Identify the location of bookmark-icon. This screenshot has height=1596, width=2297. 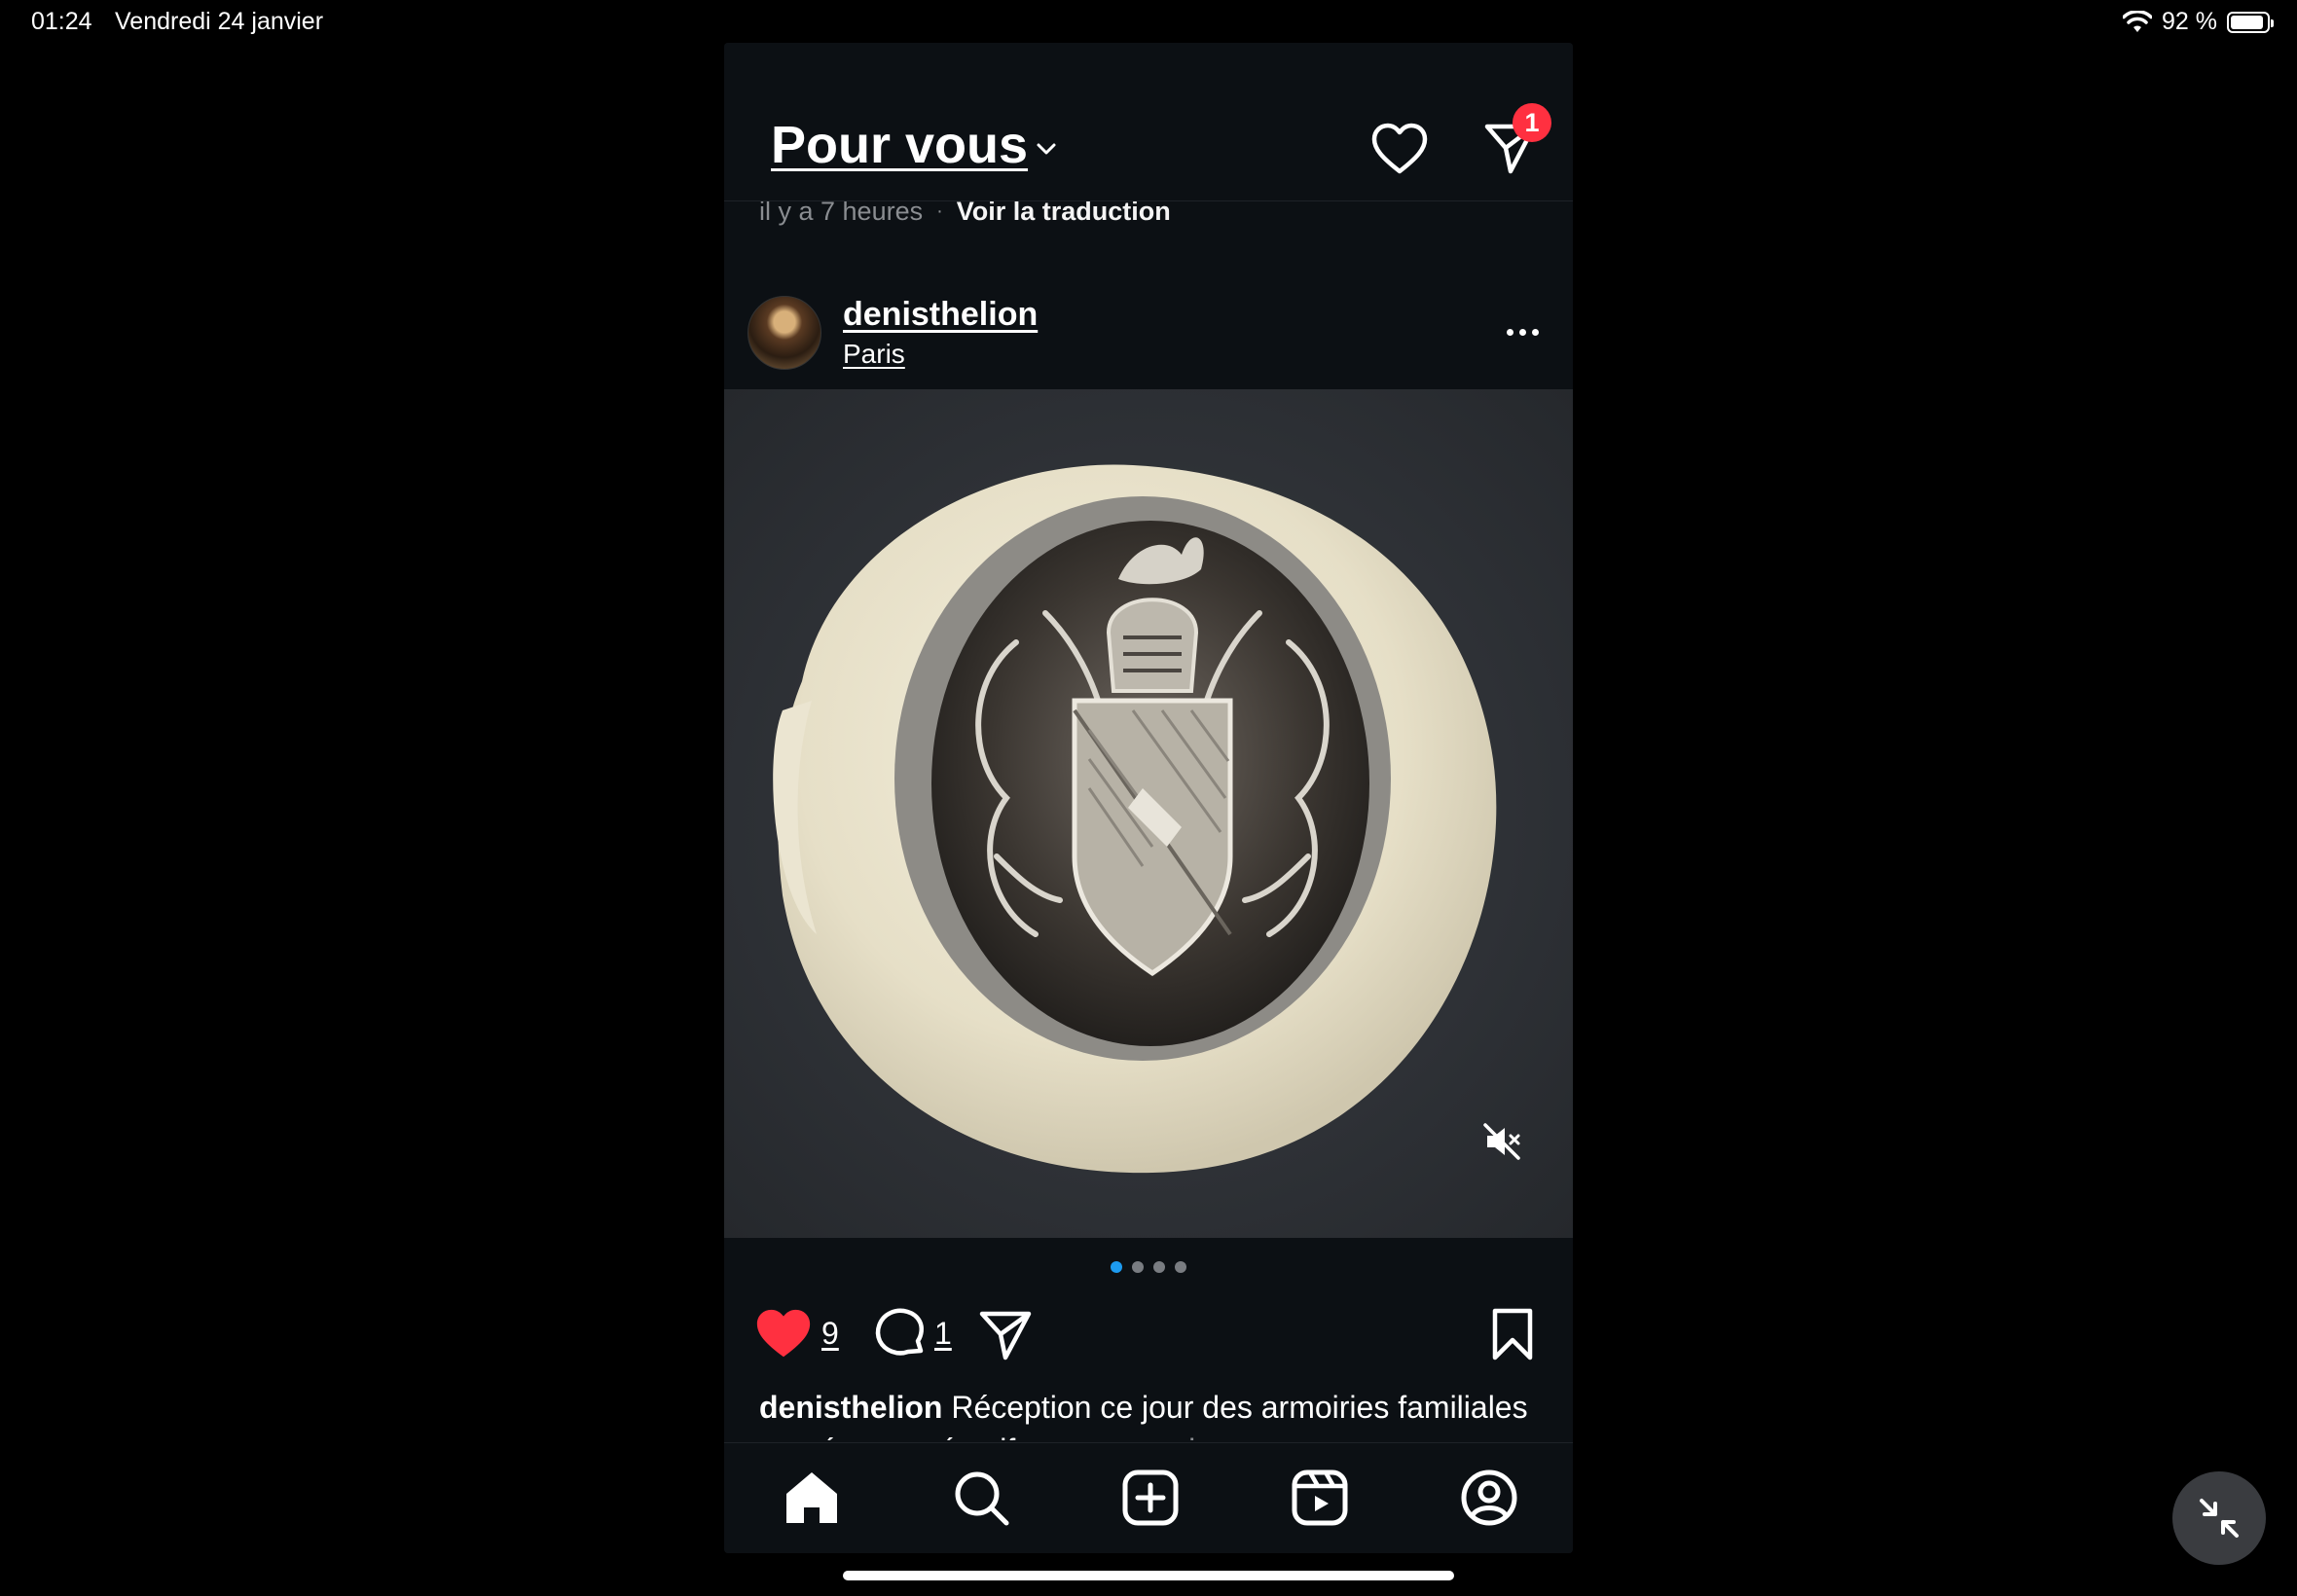
(1512, 1334).